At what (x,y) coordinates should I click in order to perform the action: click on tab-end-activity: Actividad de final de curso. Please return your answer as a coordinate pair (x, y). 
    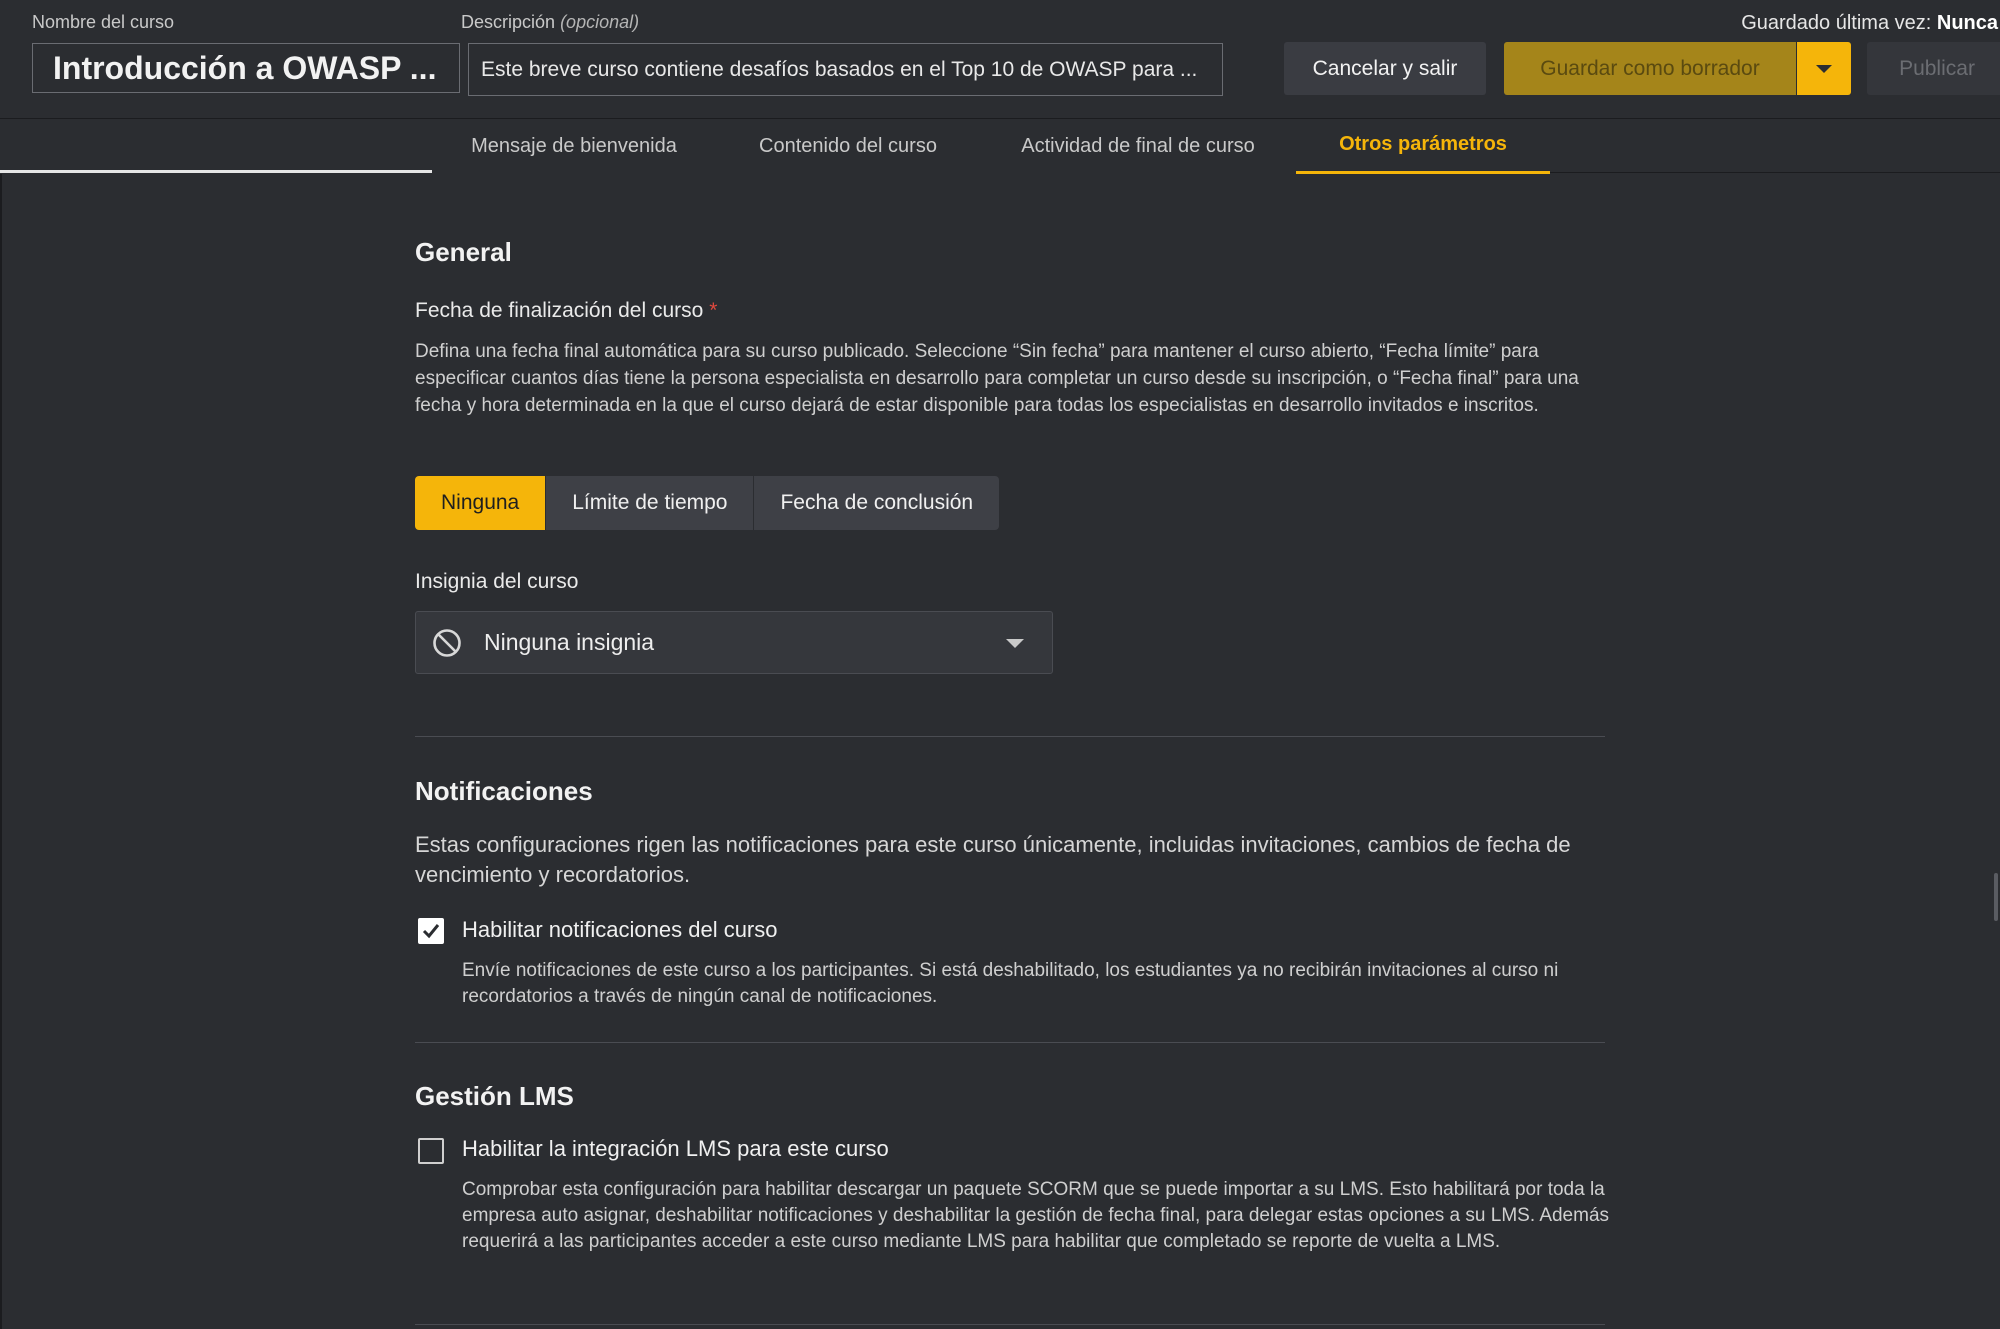
    Looking at the image, I should click on (1138, 146).